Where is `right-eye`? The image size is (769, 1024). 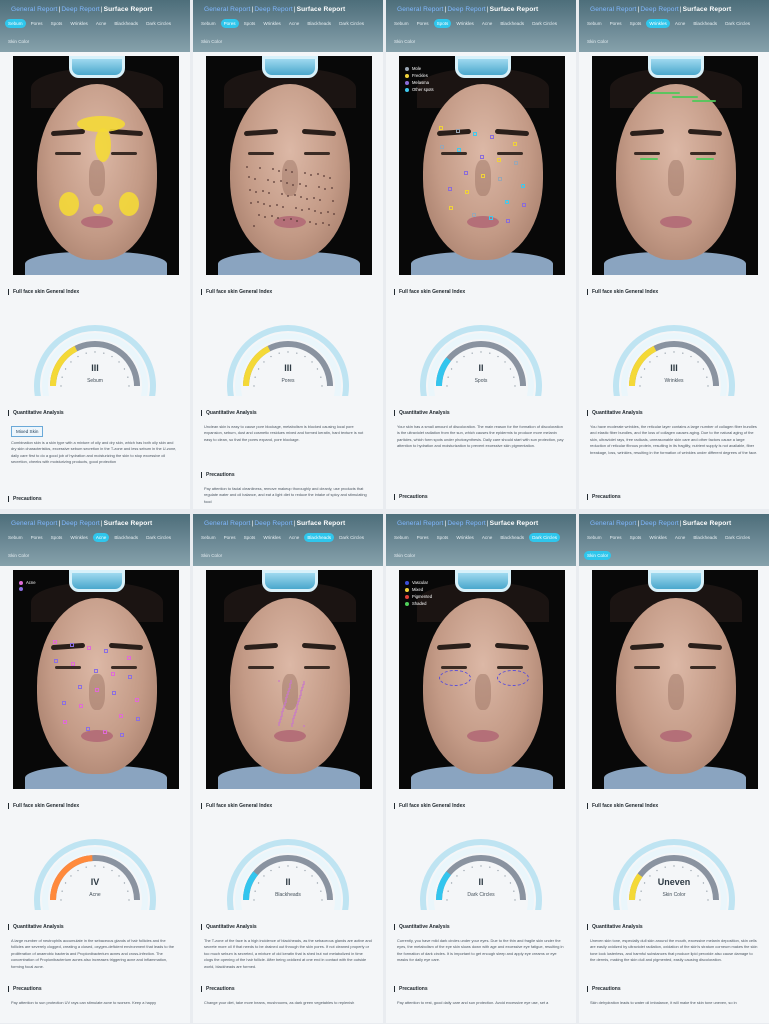 right-eye is located at coordinates (317, 153).